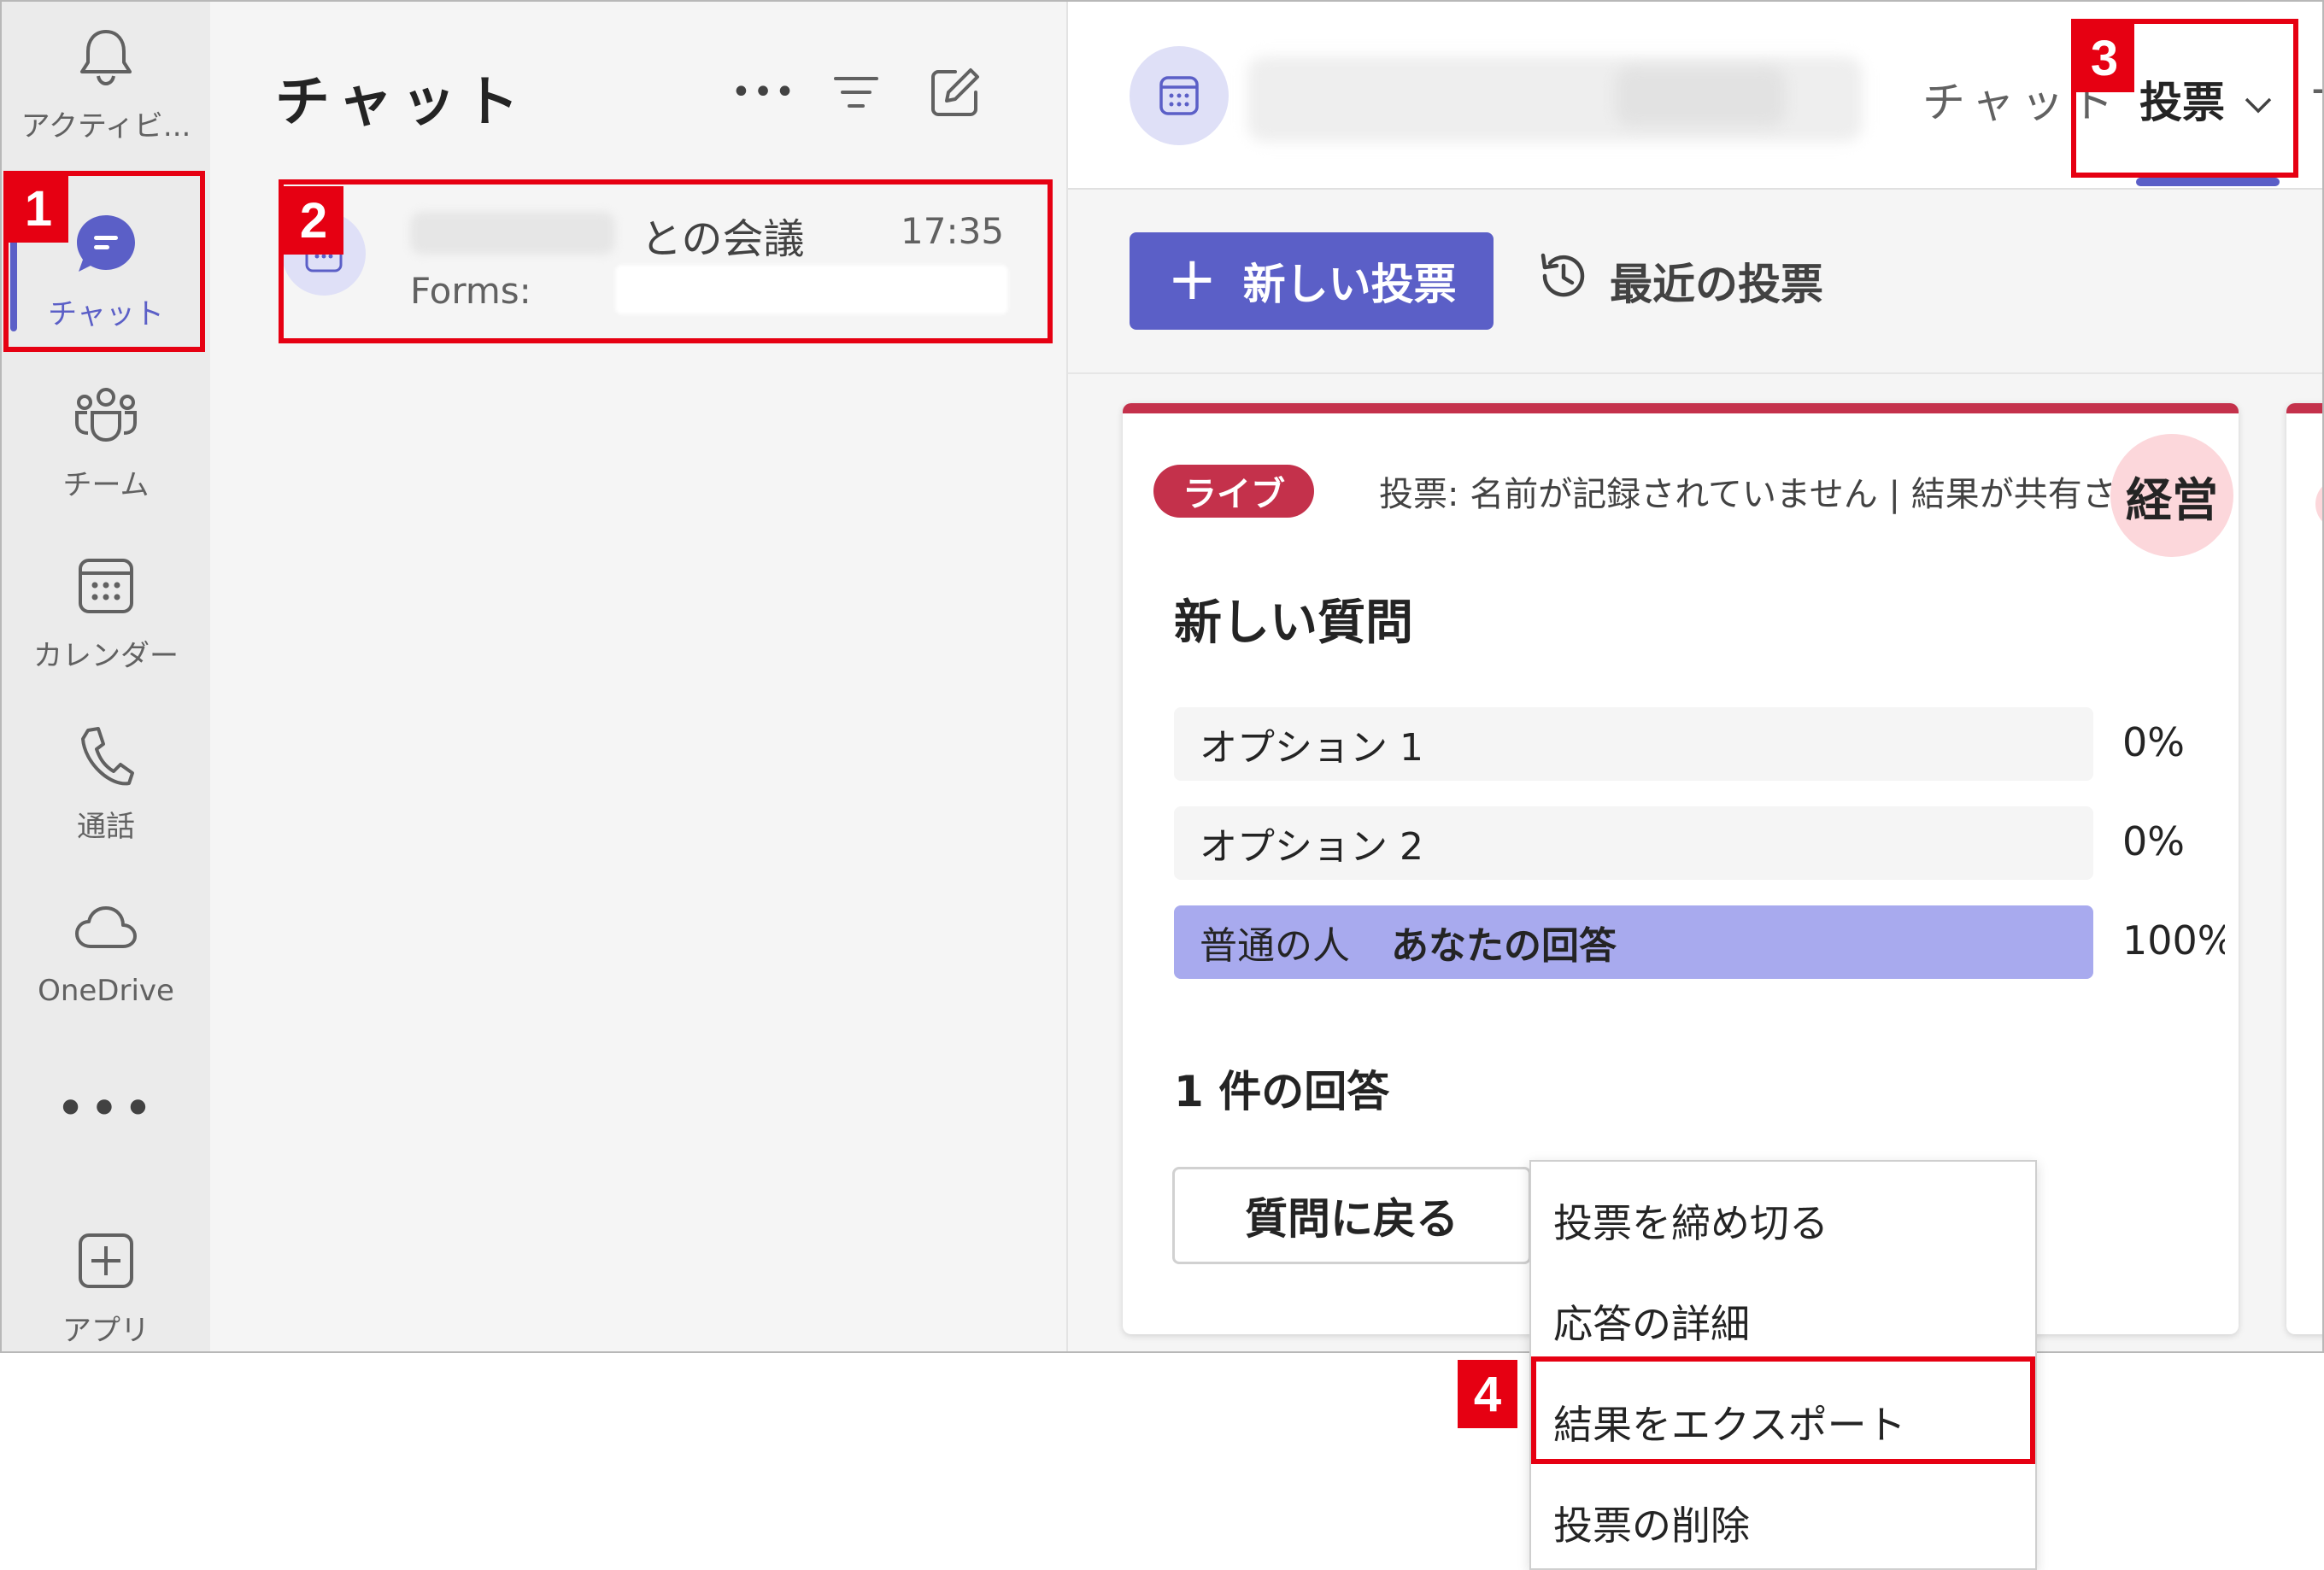  I want to click on rail-item-label: 通話, so click(106, 827).